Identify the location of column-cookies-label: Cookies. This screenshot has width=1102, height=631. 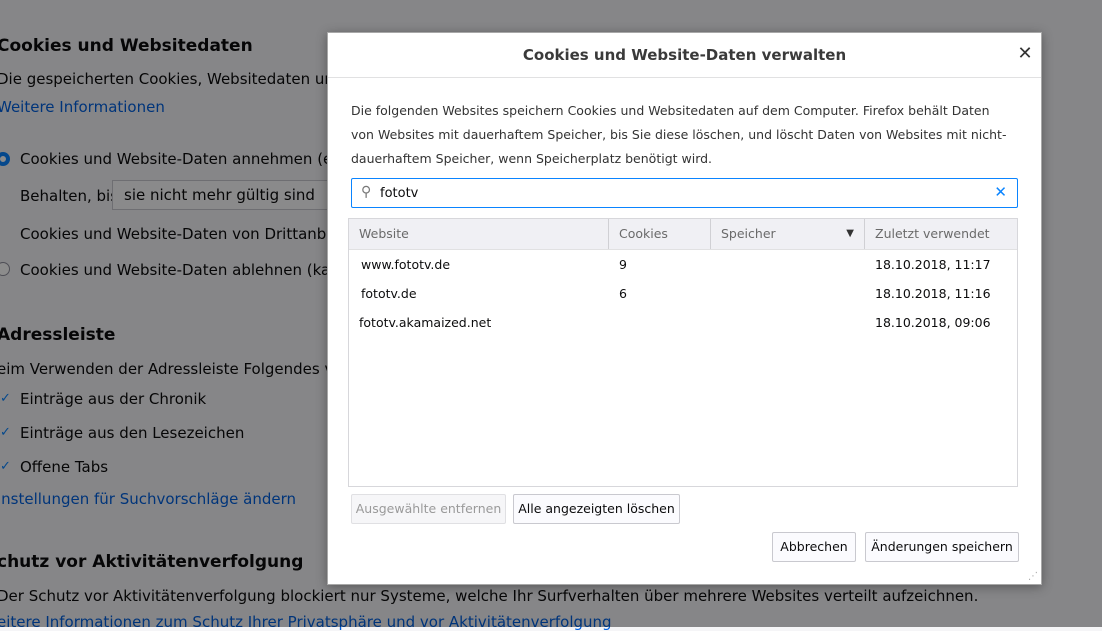
(643, 233).